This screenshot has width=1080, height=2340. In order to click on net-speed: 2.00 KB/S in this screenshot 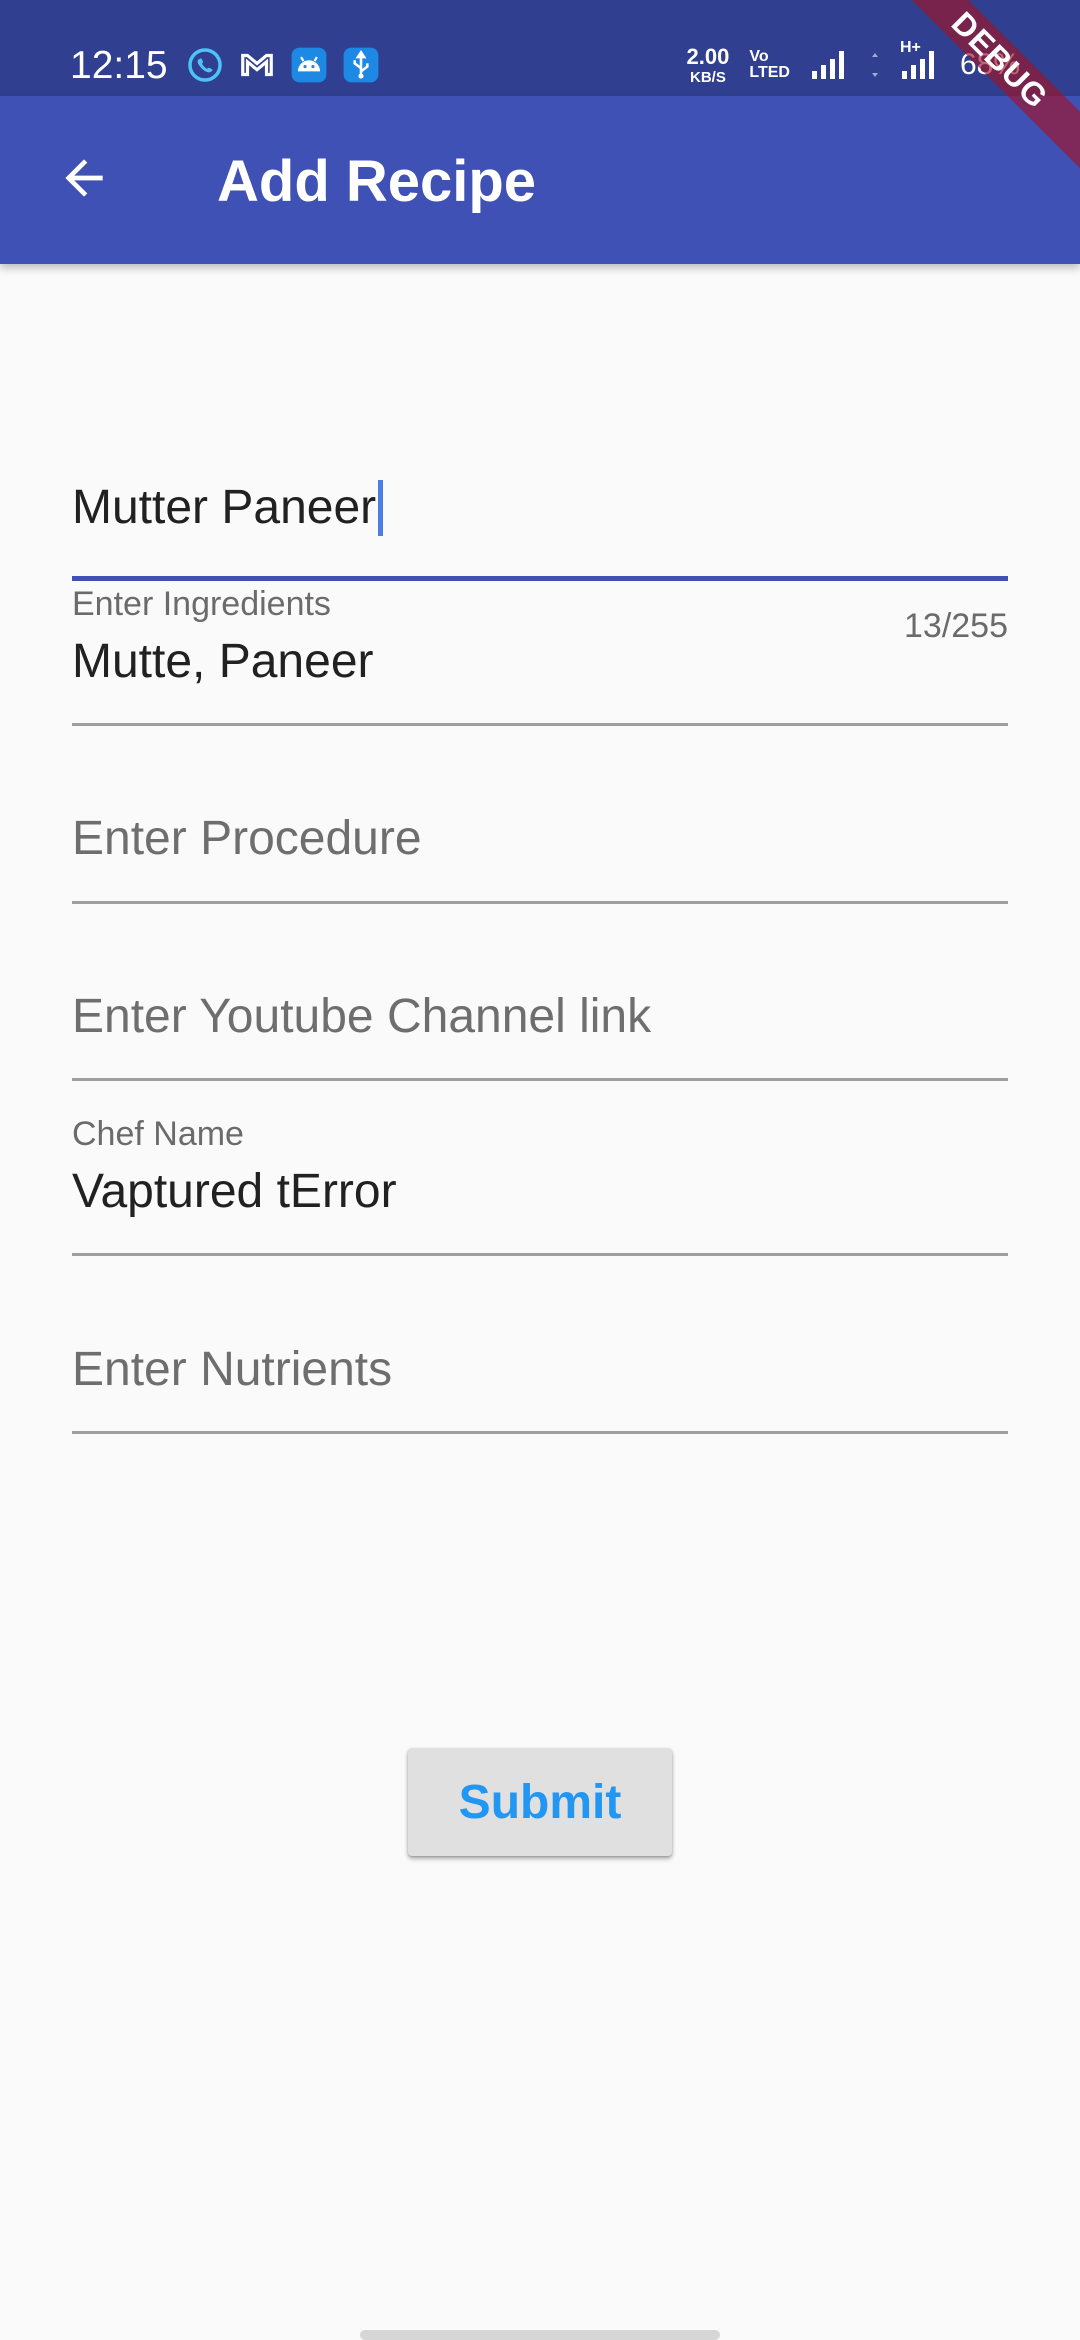, I will do `click(708, 64)`.